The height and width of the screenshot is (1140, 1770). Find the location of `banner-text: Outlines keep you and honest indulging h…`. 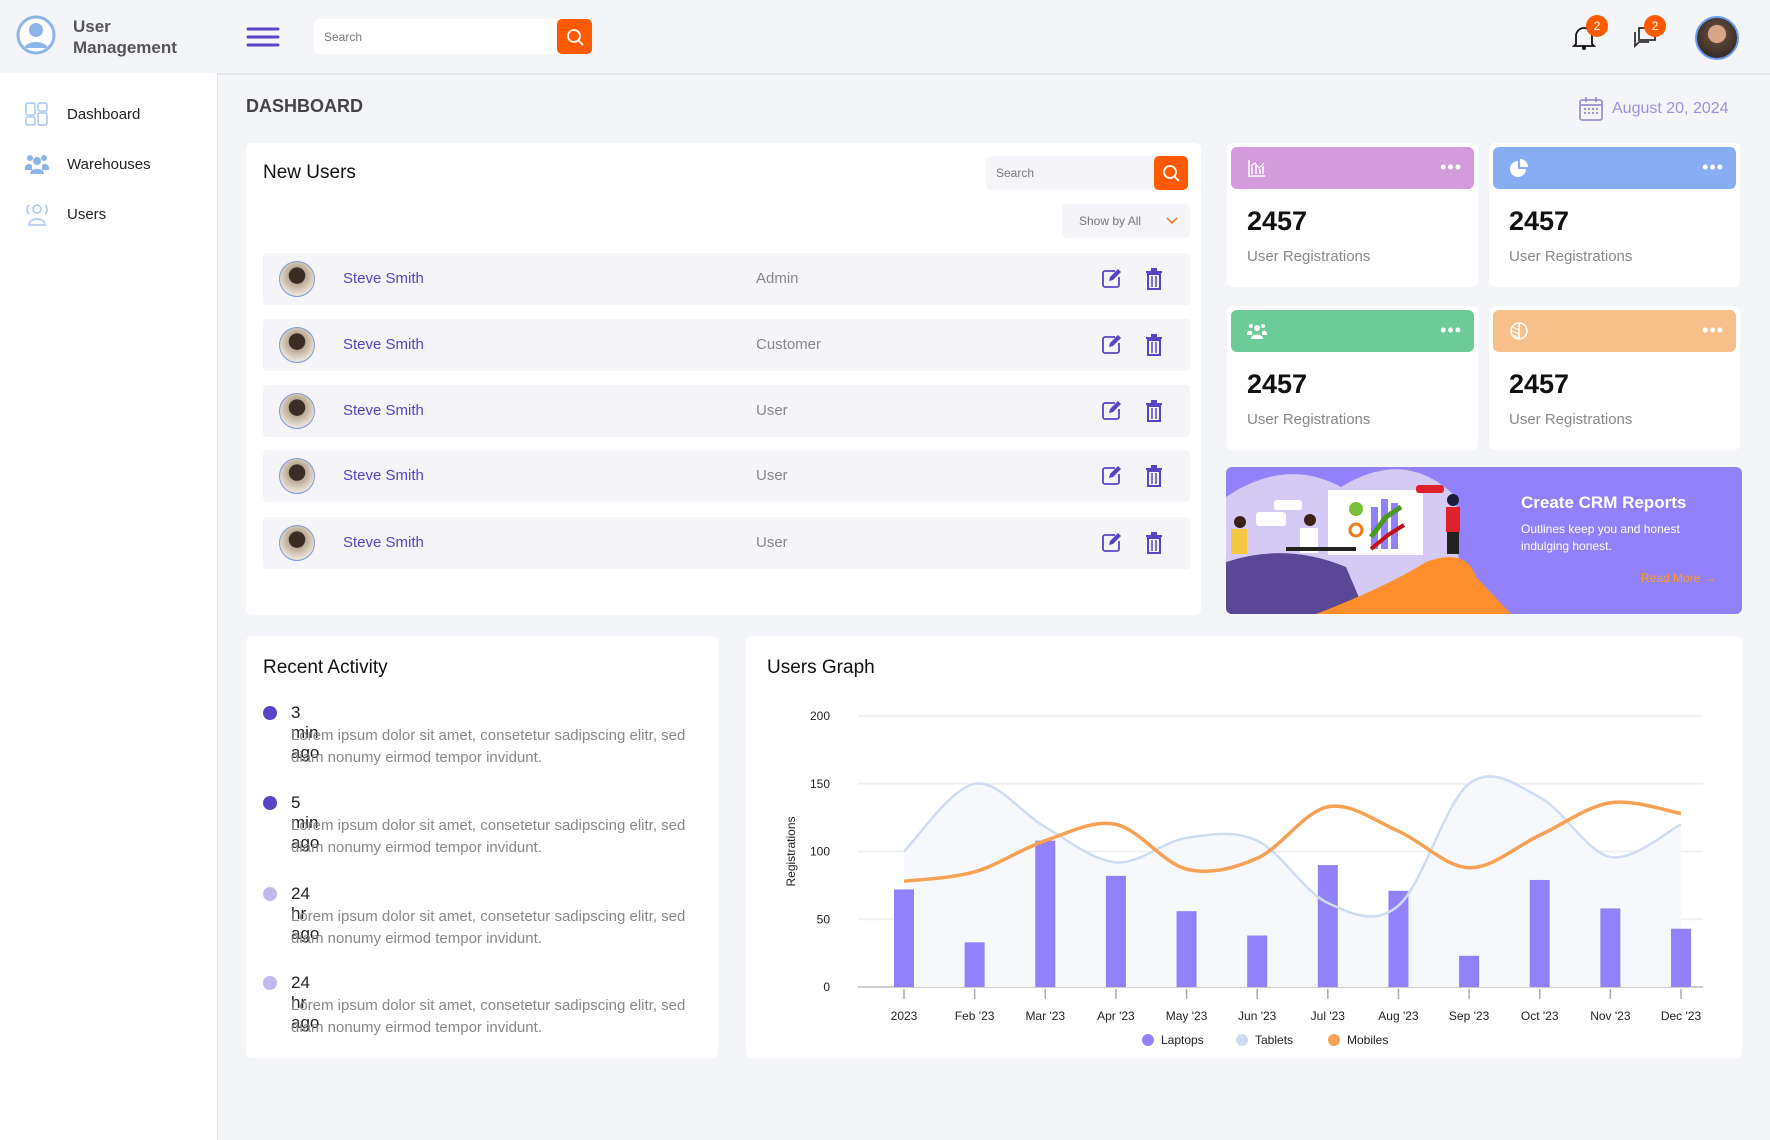

banner-text: Outlines keep you and honest indulging h… is located at coordinates (1600, 537).